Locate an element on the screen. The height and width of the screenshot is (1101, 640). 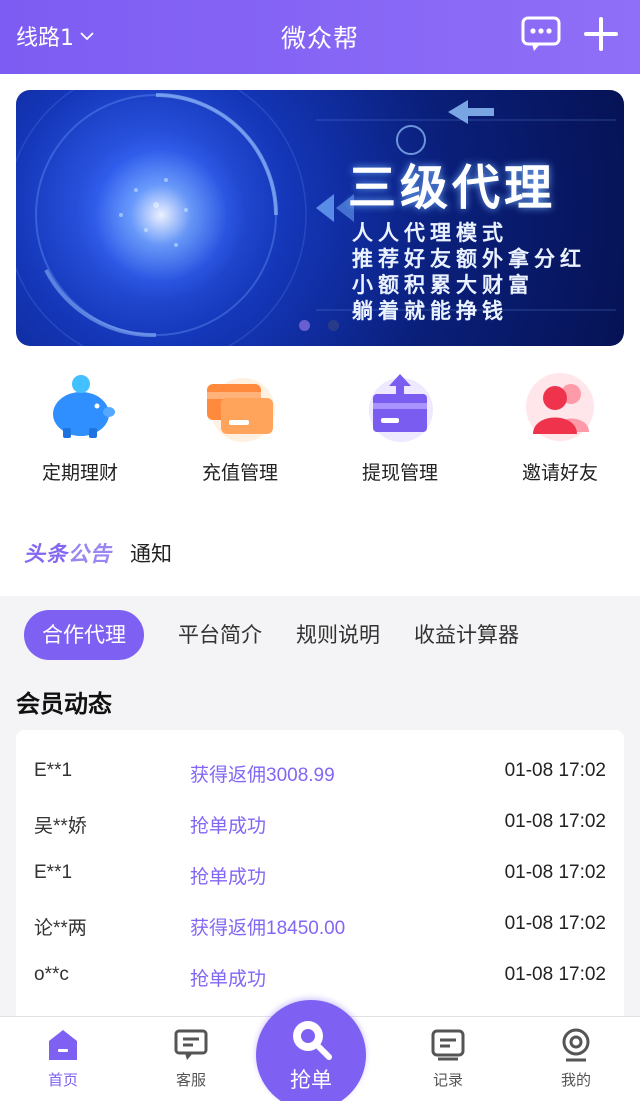
banner-title: 三级代理 is located at coordinates (452, 188).